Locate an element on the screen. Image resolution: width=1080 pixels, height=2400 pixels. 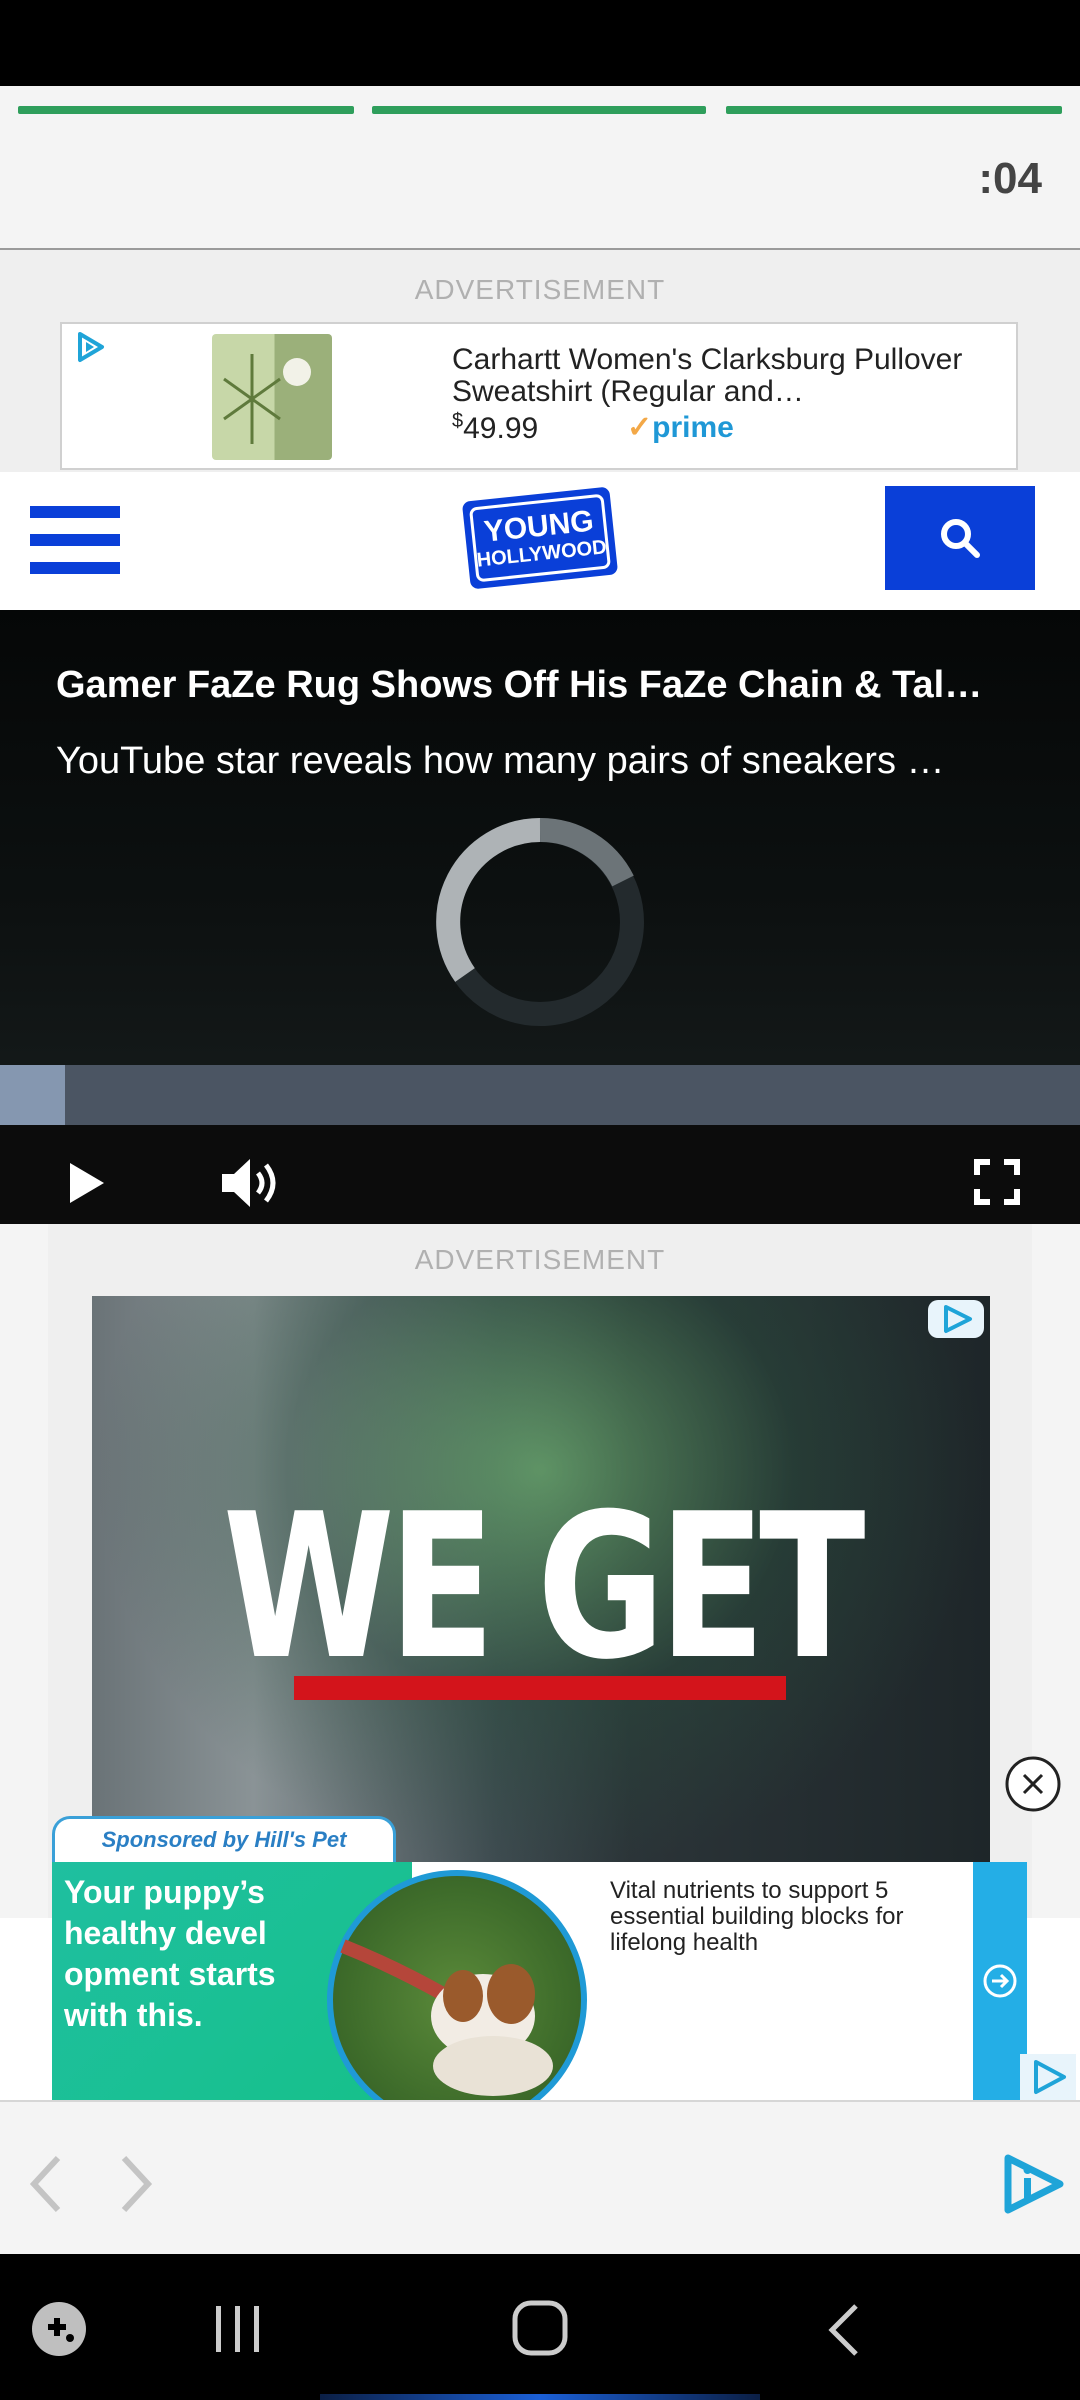
search-button is located at coordinates (960, 538).